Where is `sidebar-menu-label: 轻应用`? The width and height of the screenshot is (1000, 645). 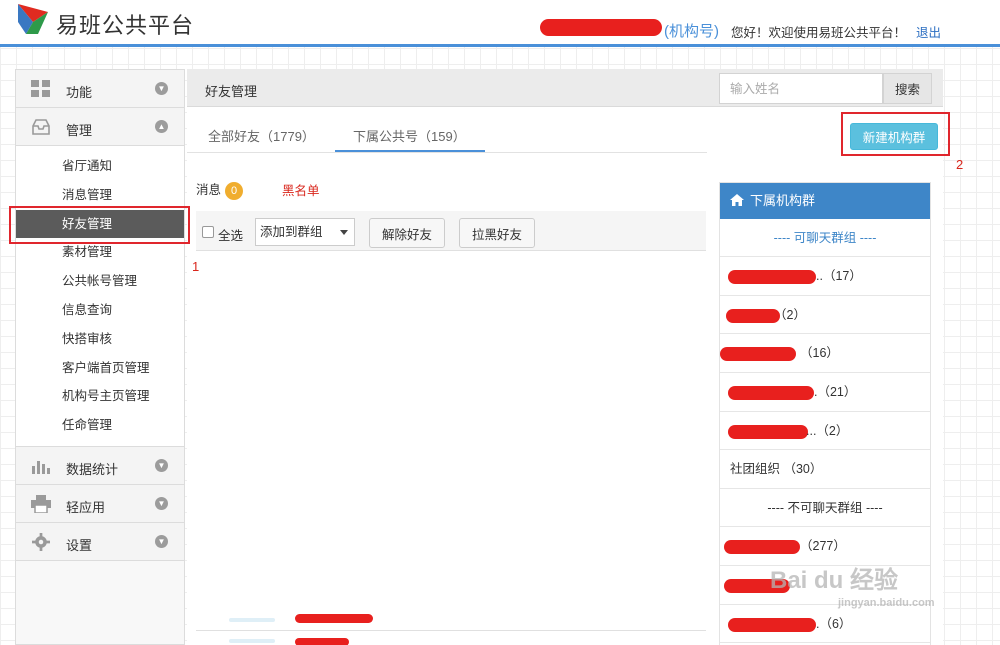
sidebar-menu-label: 轻应用 is located at coordinates (86, 507).